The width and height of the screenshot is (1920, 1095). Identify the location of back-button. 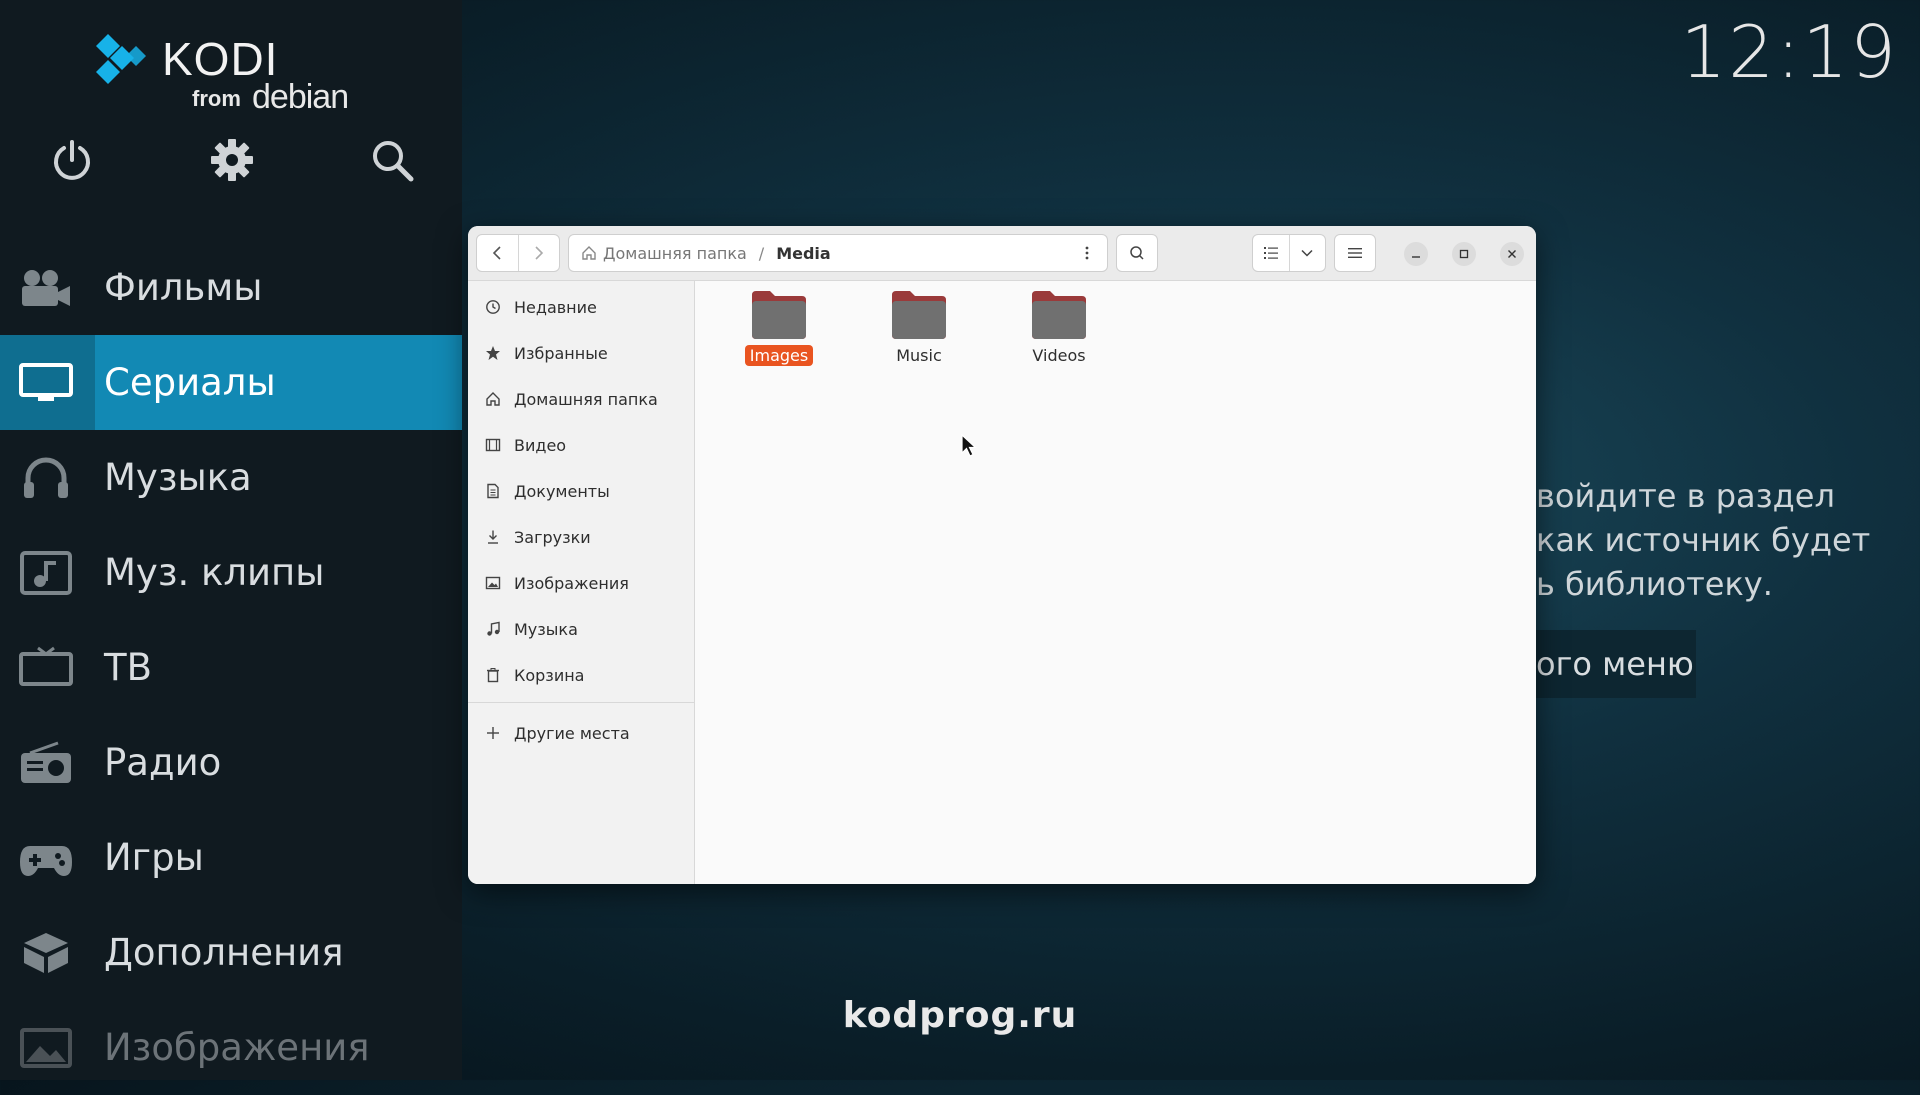
(497, 253).